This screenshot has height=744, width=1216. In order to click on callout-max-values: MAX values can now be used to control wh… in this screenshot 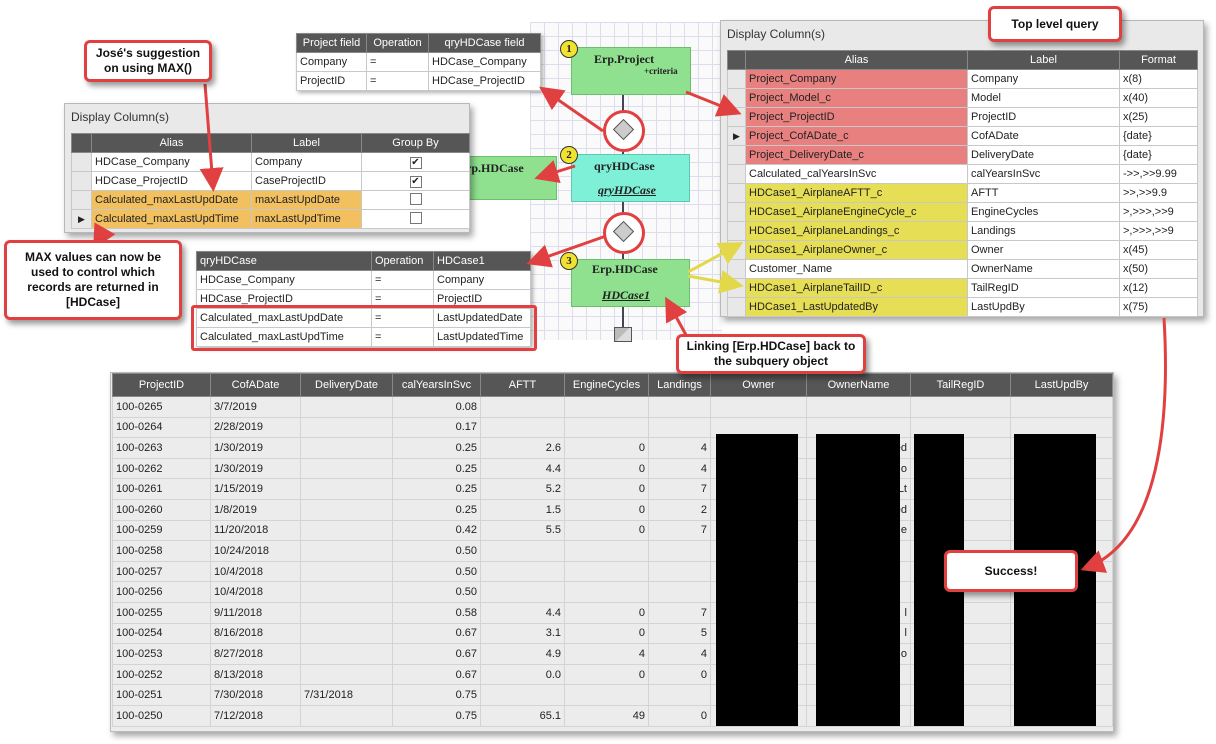, I will do `click(93, 280)`.